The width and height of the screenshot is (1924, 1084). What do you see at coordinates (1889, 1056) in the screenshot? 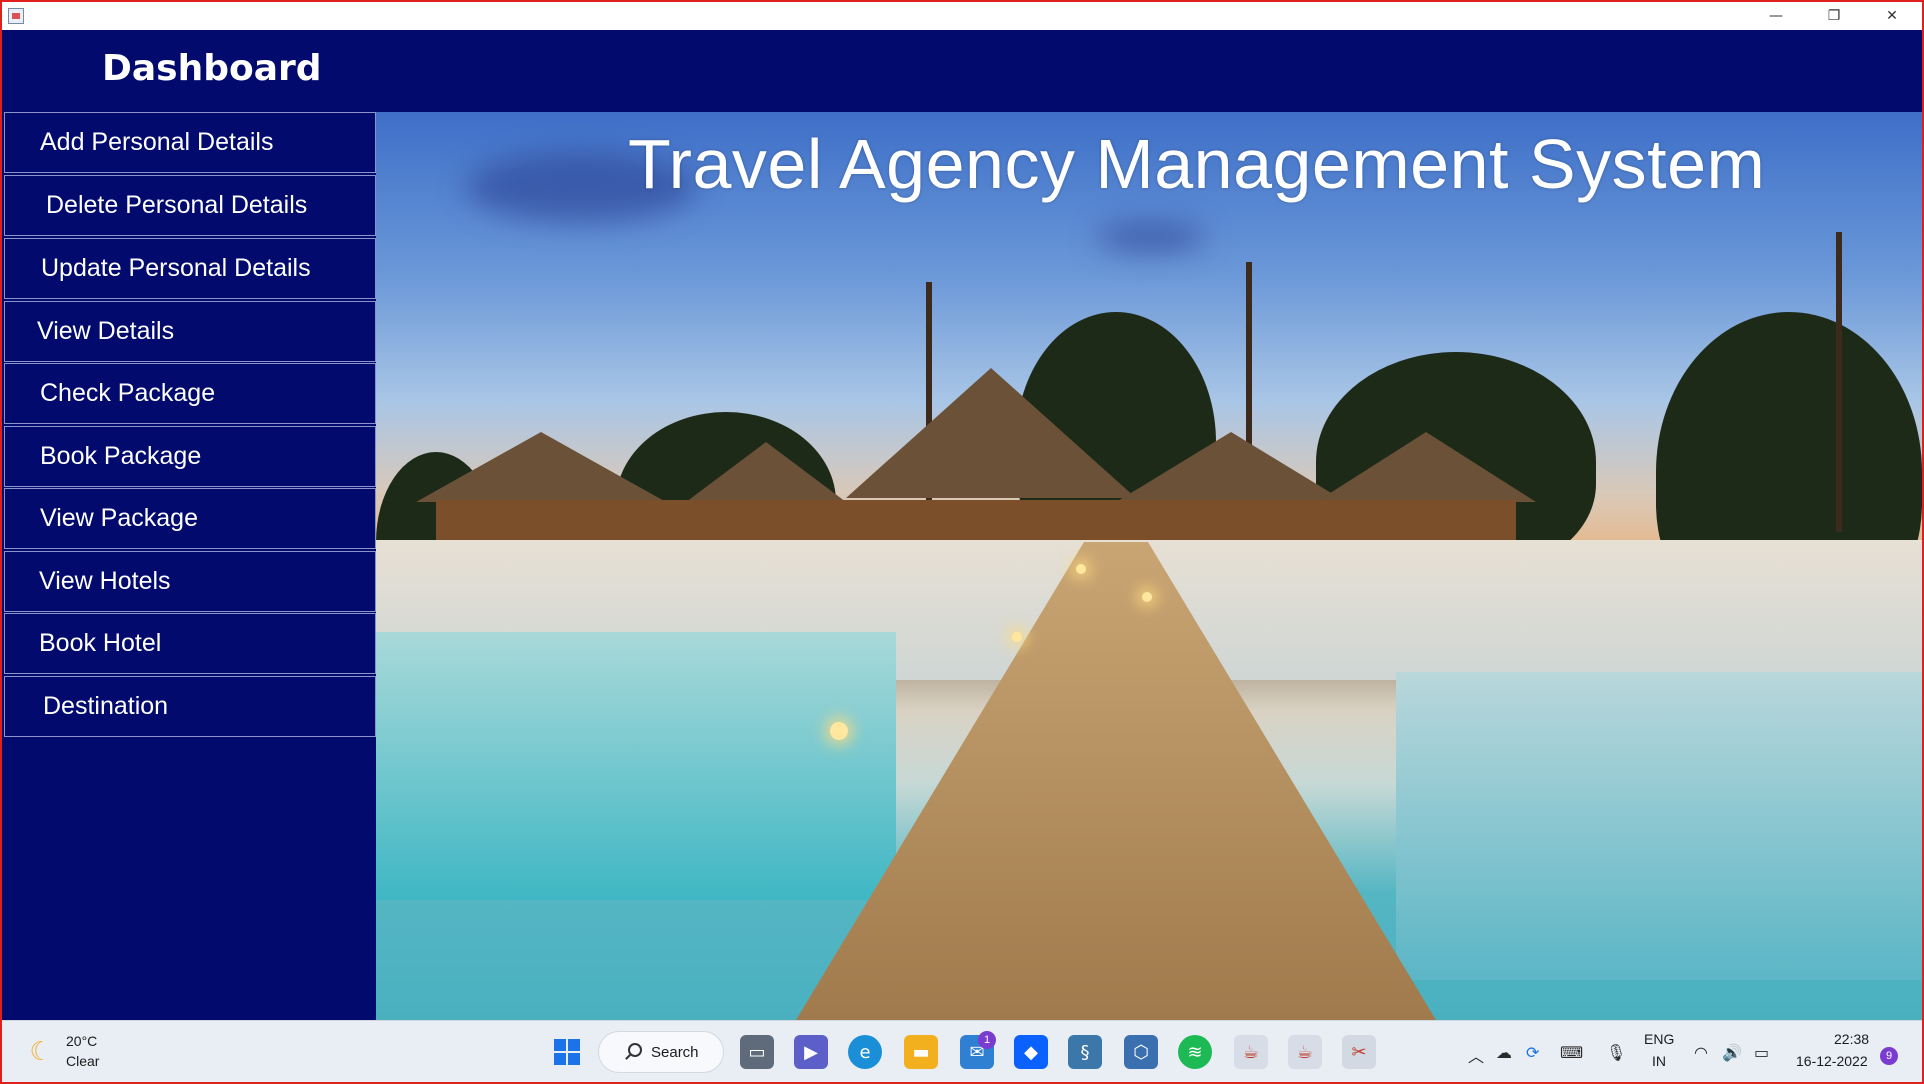
I see `notification-badge: 9` at bounding box center [1889, 1056].